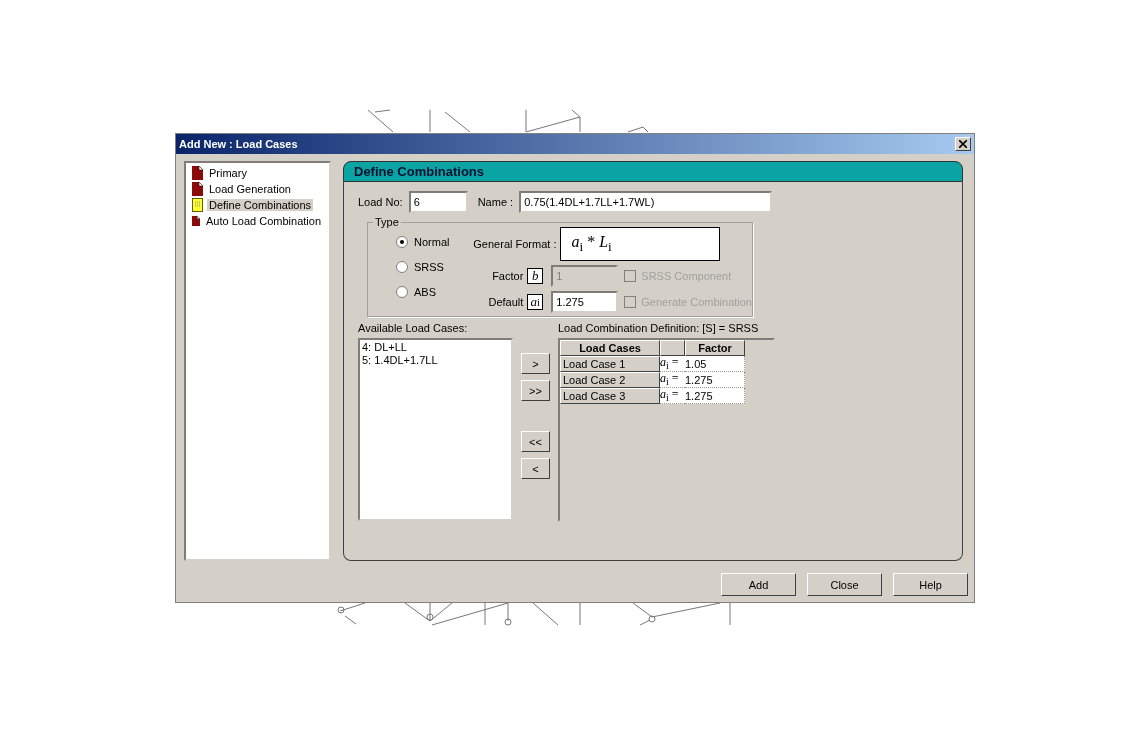 Image resolution: width=1133 pixels, height=734 pixels. What do you see at coordinates (610, 364) in the screenshot?
I see `row-header: Load Case 1` at bounding box center [610, 364].